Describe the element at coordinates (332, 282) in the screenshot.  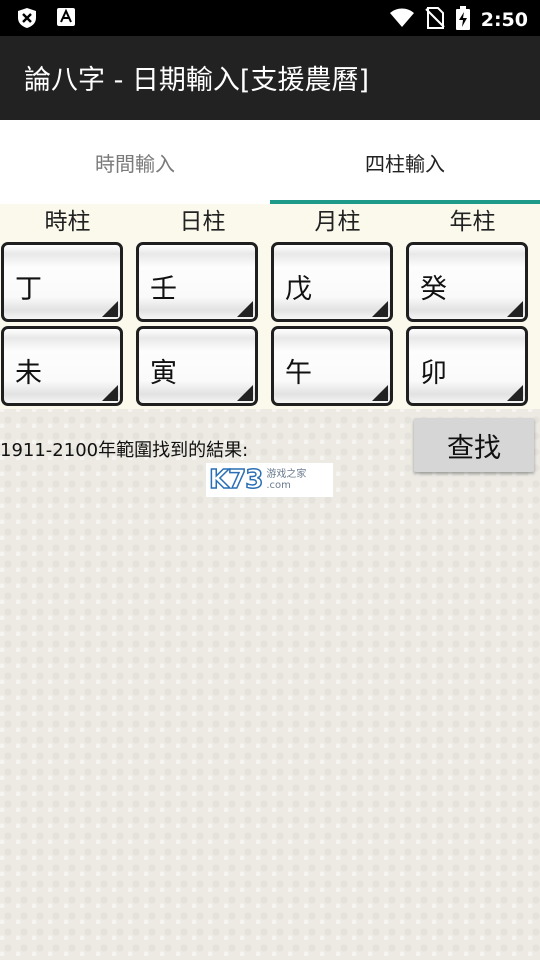
I see `month-stem-select: 戊` at that location.